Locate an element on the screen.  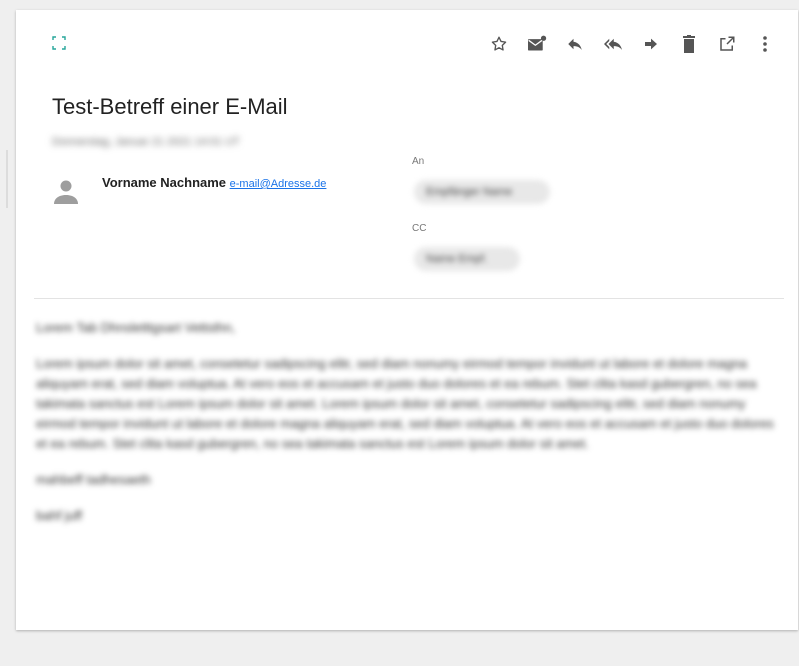
expand-icon is located at coordinates (59, 43).